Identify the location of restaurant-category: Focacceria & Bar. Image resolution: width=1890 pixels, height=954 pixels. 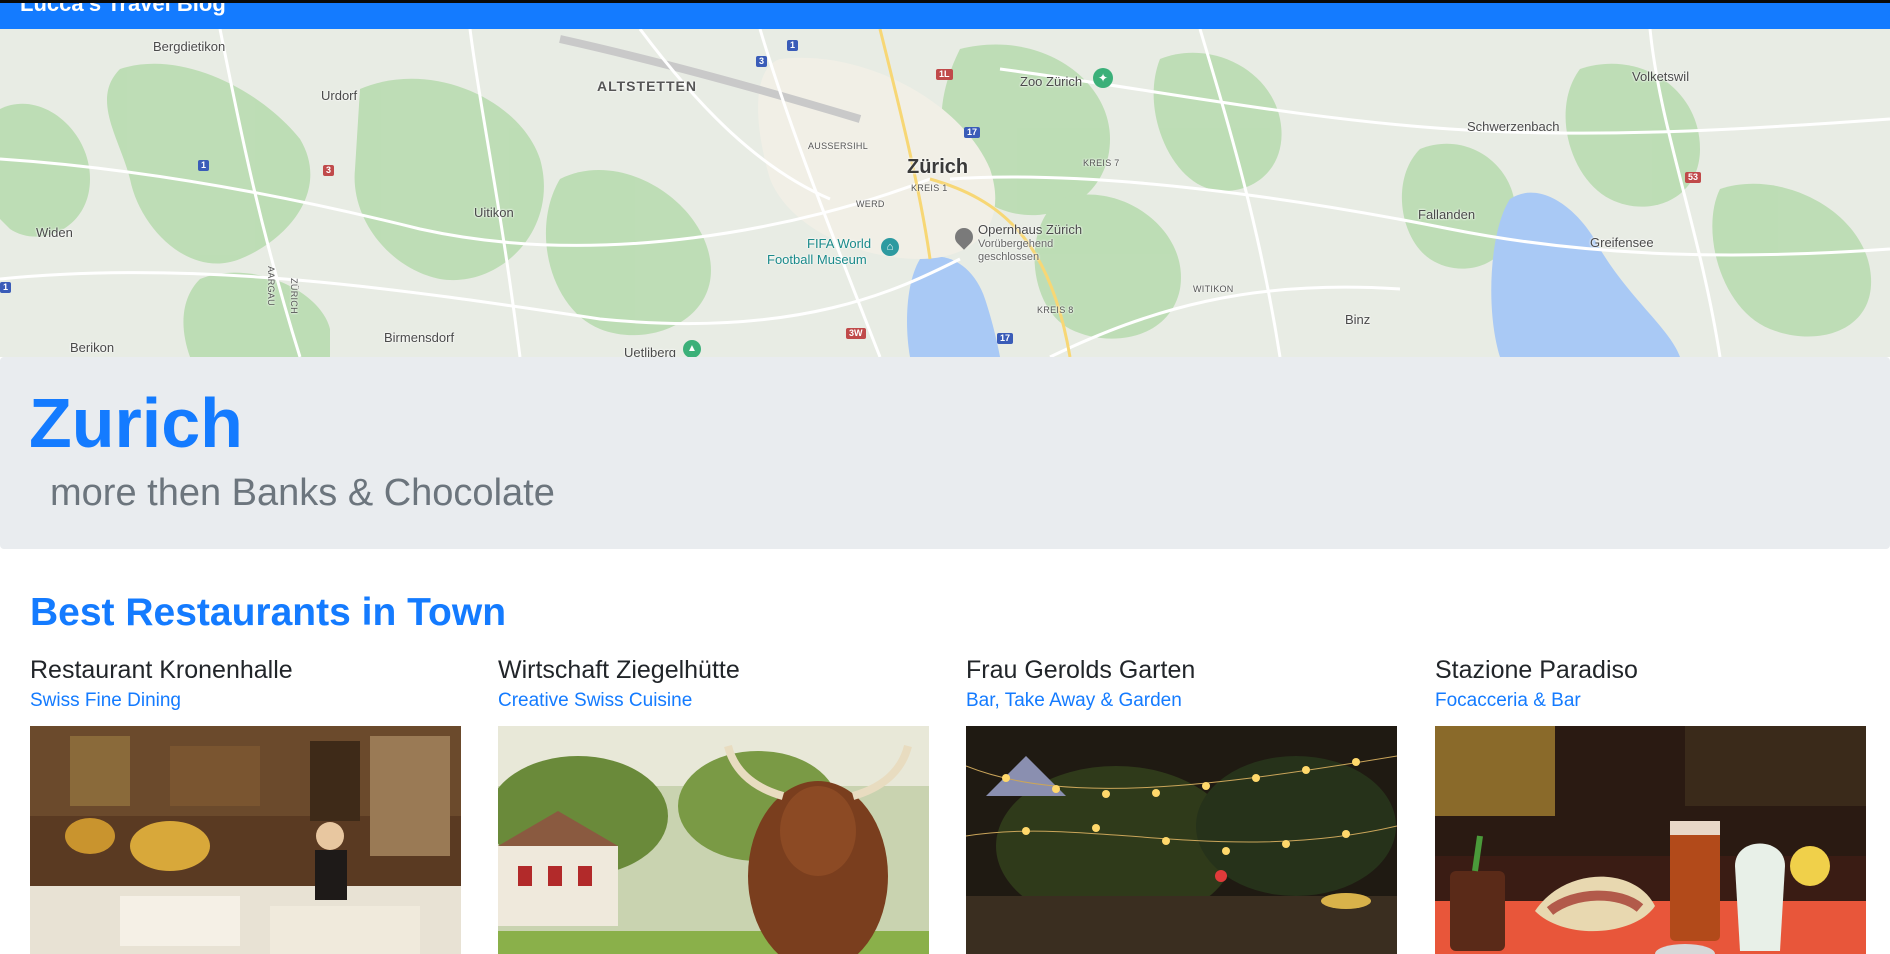
(1508, 700).